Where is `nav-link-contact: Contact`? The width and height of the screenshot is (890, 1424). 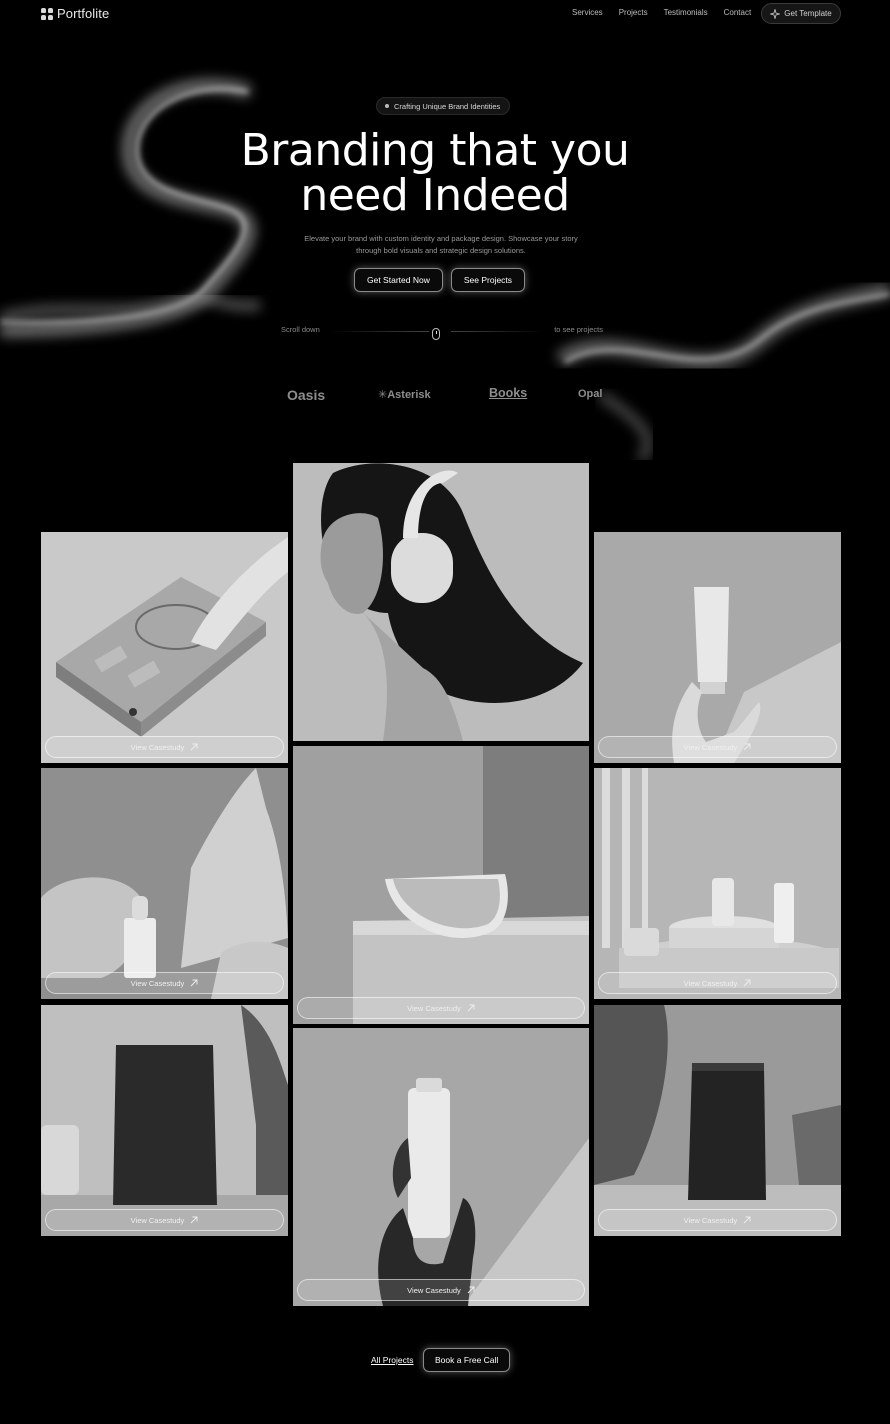
nav-link-contact: Contact is located at coordinates (738, 12).